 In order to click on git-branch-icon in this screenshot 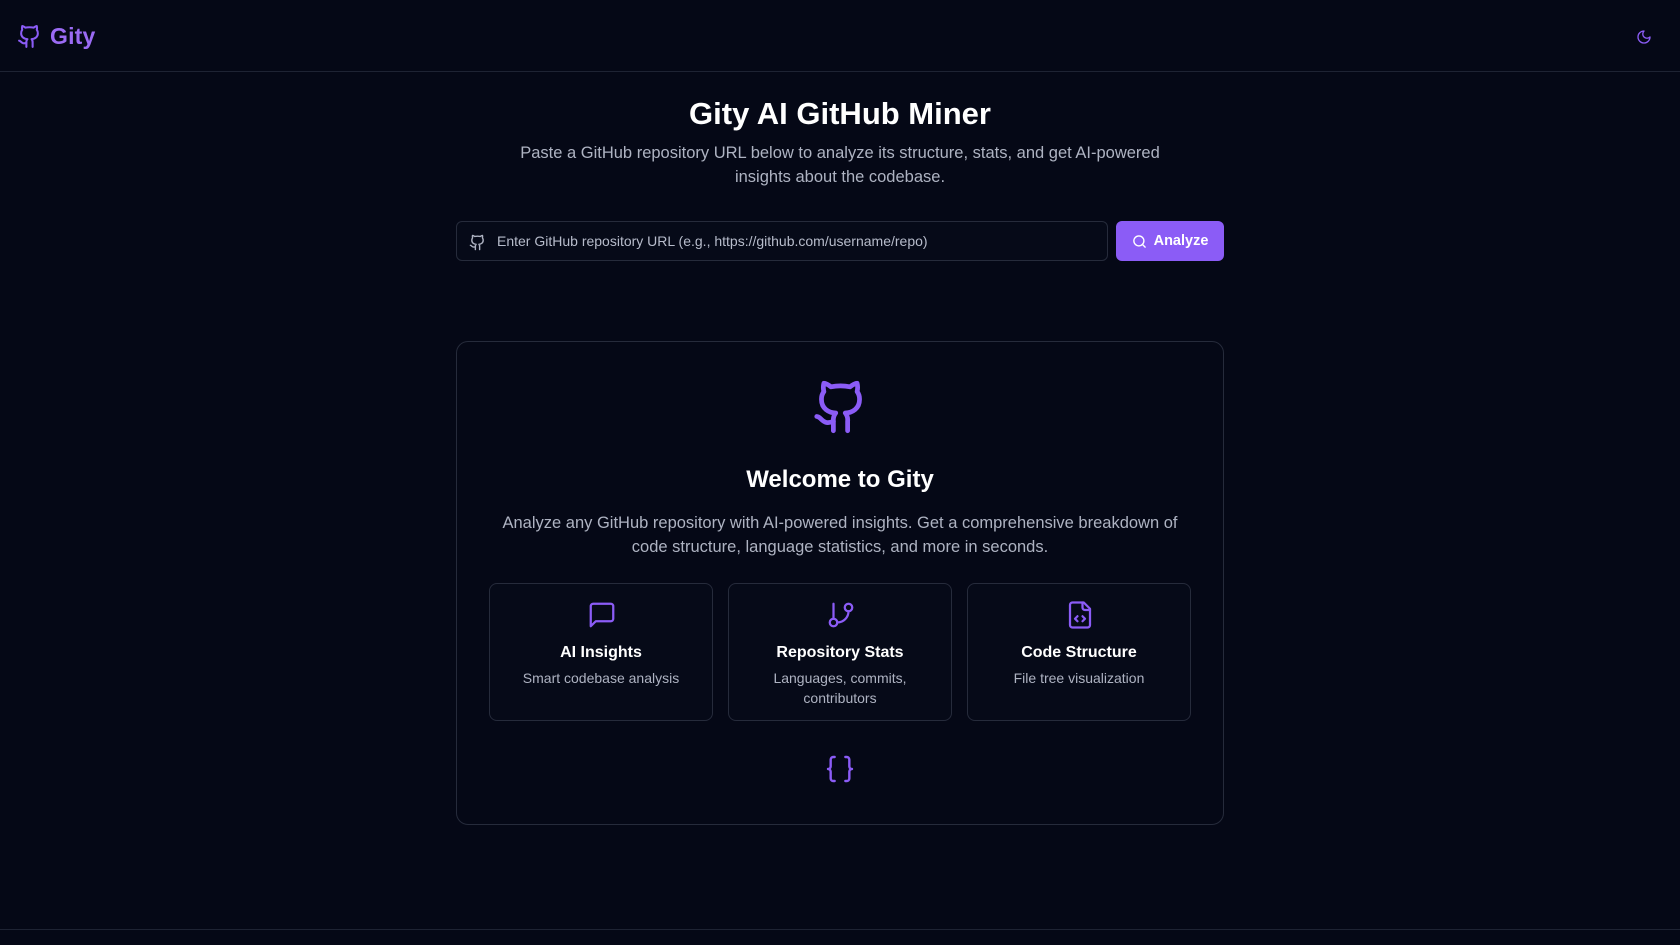, I will do `click(841, 615)`.